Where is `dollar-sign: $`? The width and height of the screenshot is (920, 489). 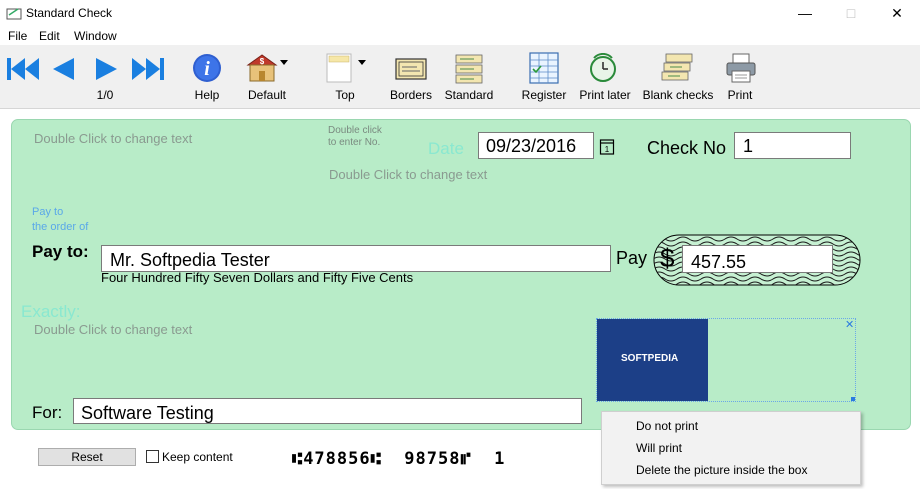 dollar-sign: $ is located at coordinates (667, 258).